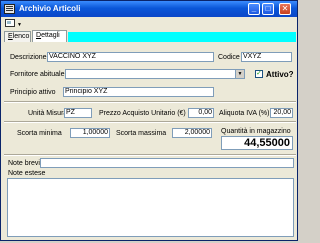 The width and height of the screenshot is (320, 243). What do you see at coordinates (239, 74) in the screenshot?
I see `chevron-down-icon: ▼` at bounding box center [239, 74].